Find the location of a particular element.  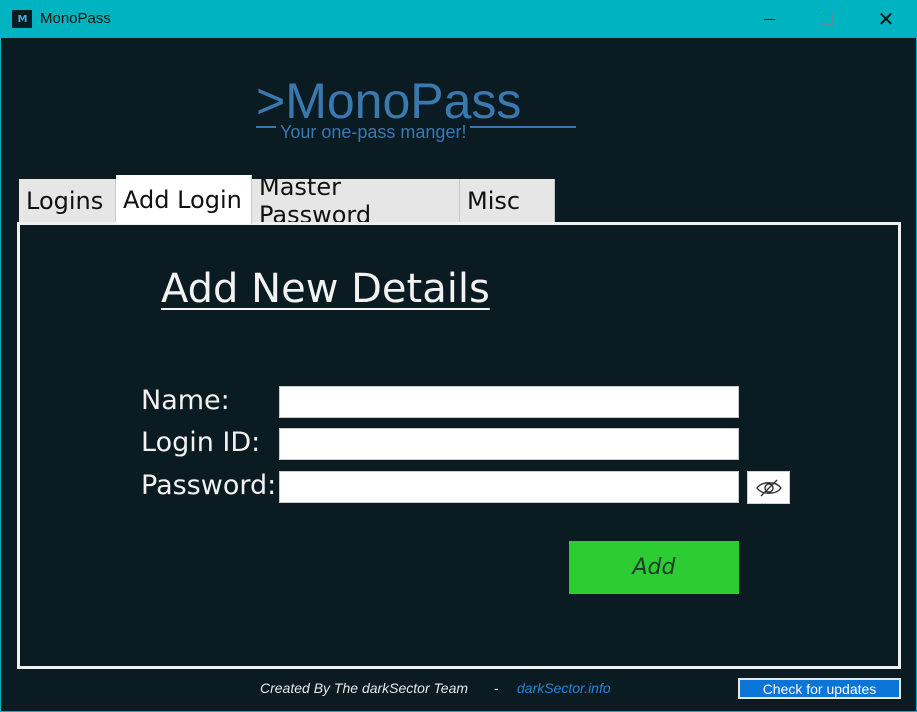

app-icon: M is located at coordinates (22, 19).